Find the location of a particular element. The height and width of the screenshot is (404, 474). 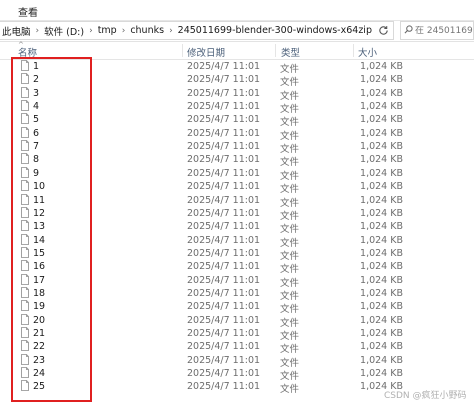

column-name: 名称 is located at coordinates (27, 52).